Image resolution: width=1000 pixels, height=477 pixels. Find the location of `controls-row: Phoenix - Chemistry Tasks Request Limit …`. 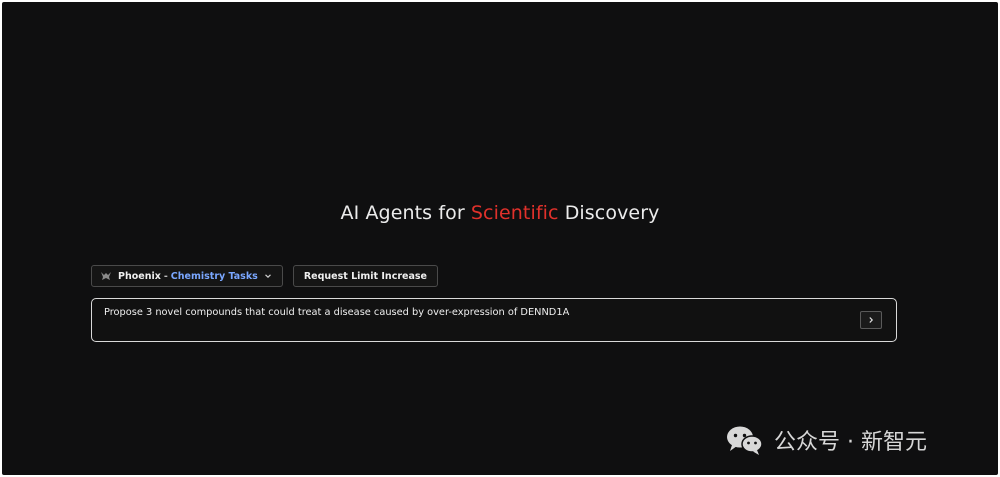

controls-row: Phoenix - Chemistry Tasks Request Limit … is located at coordinates (264, 276).